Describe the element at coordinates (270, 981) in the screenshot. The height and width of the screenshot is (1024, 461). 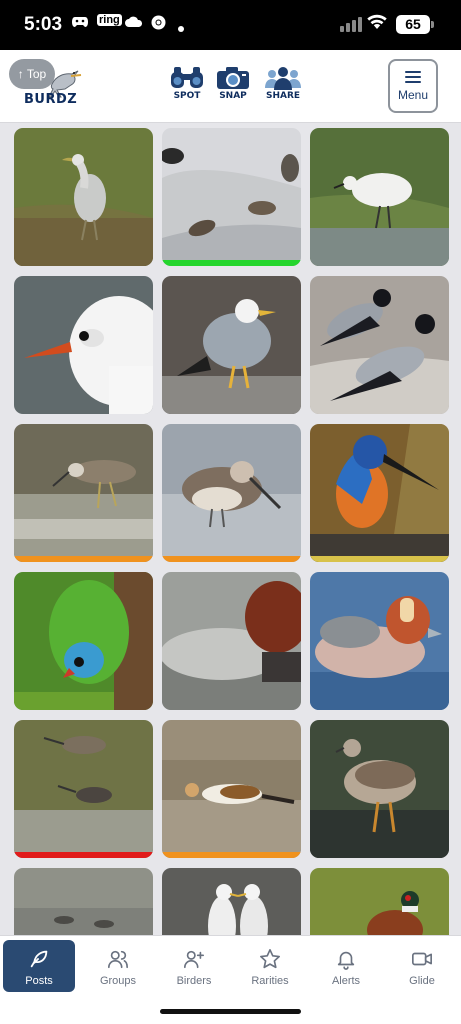
I see `tab-rarities-label: Rarities` at that location.